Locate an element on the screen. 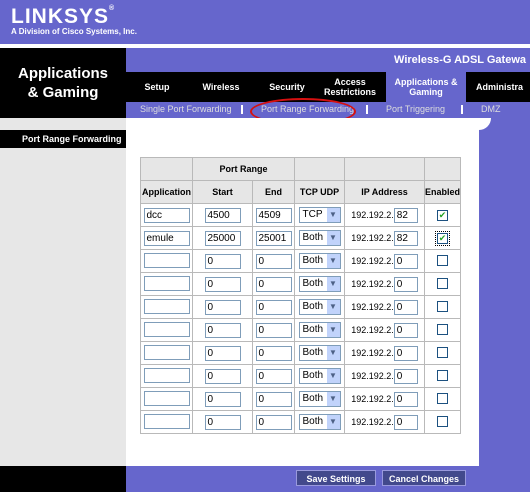 Image resolution: width=530 pixels, height=492 pixels. tab-access-restrictions: Access Restrictions is located at coordinates (350, 87).